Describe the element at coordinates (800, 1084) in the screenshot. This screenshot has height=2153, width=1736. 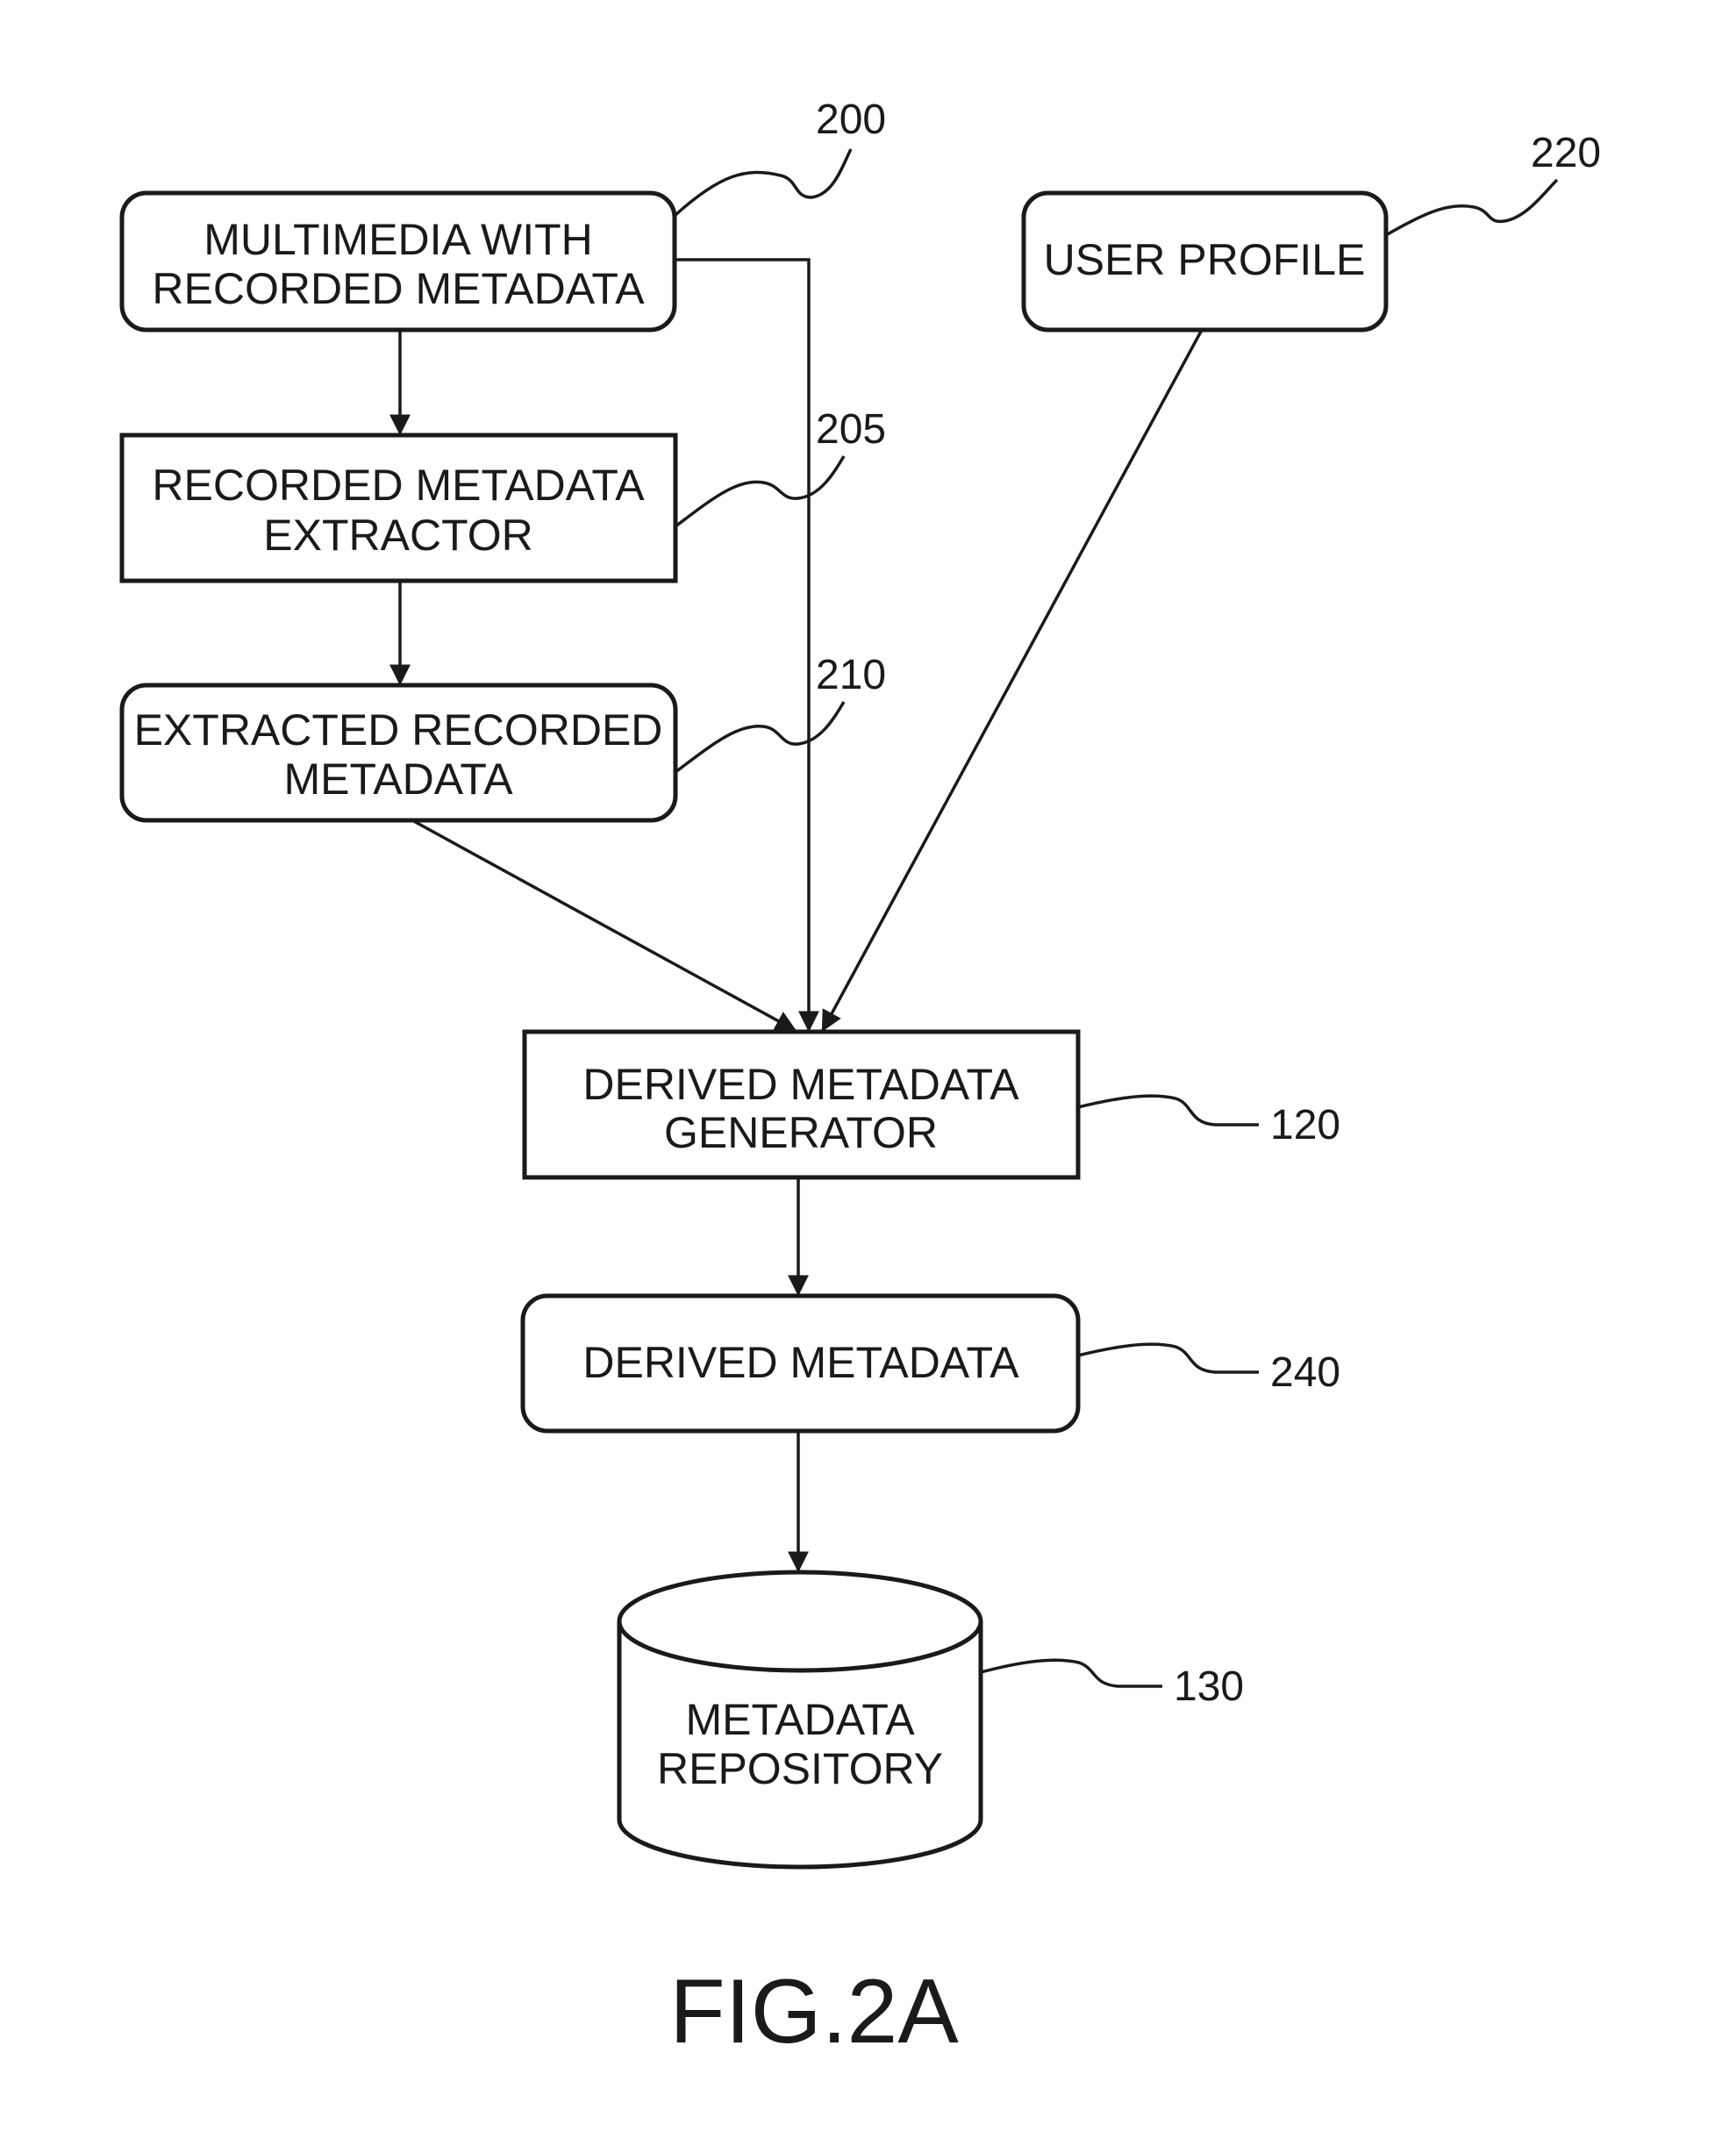
I see `node-120-line-1: DERIVED METADATA` at that location.